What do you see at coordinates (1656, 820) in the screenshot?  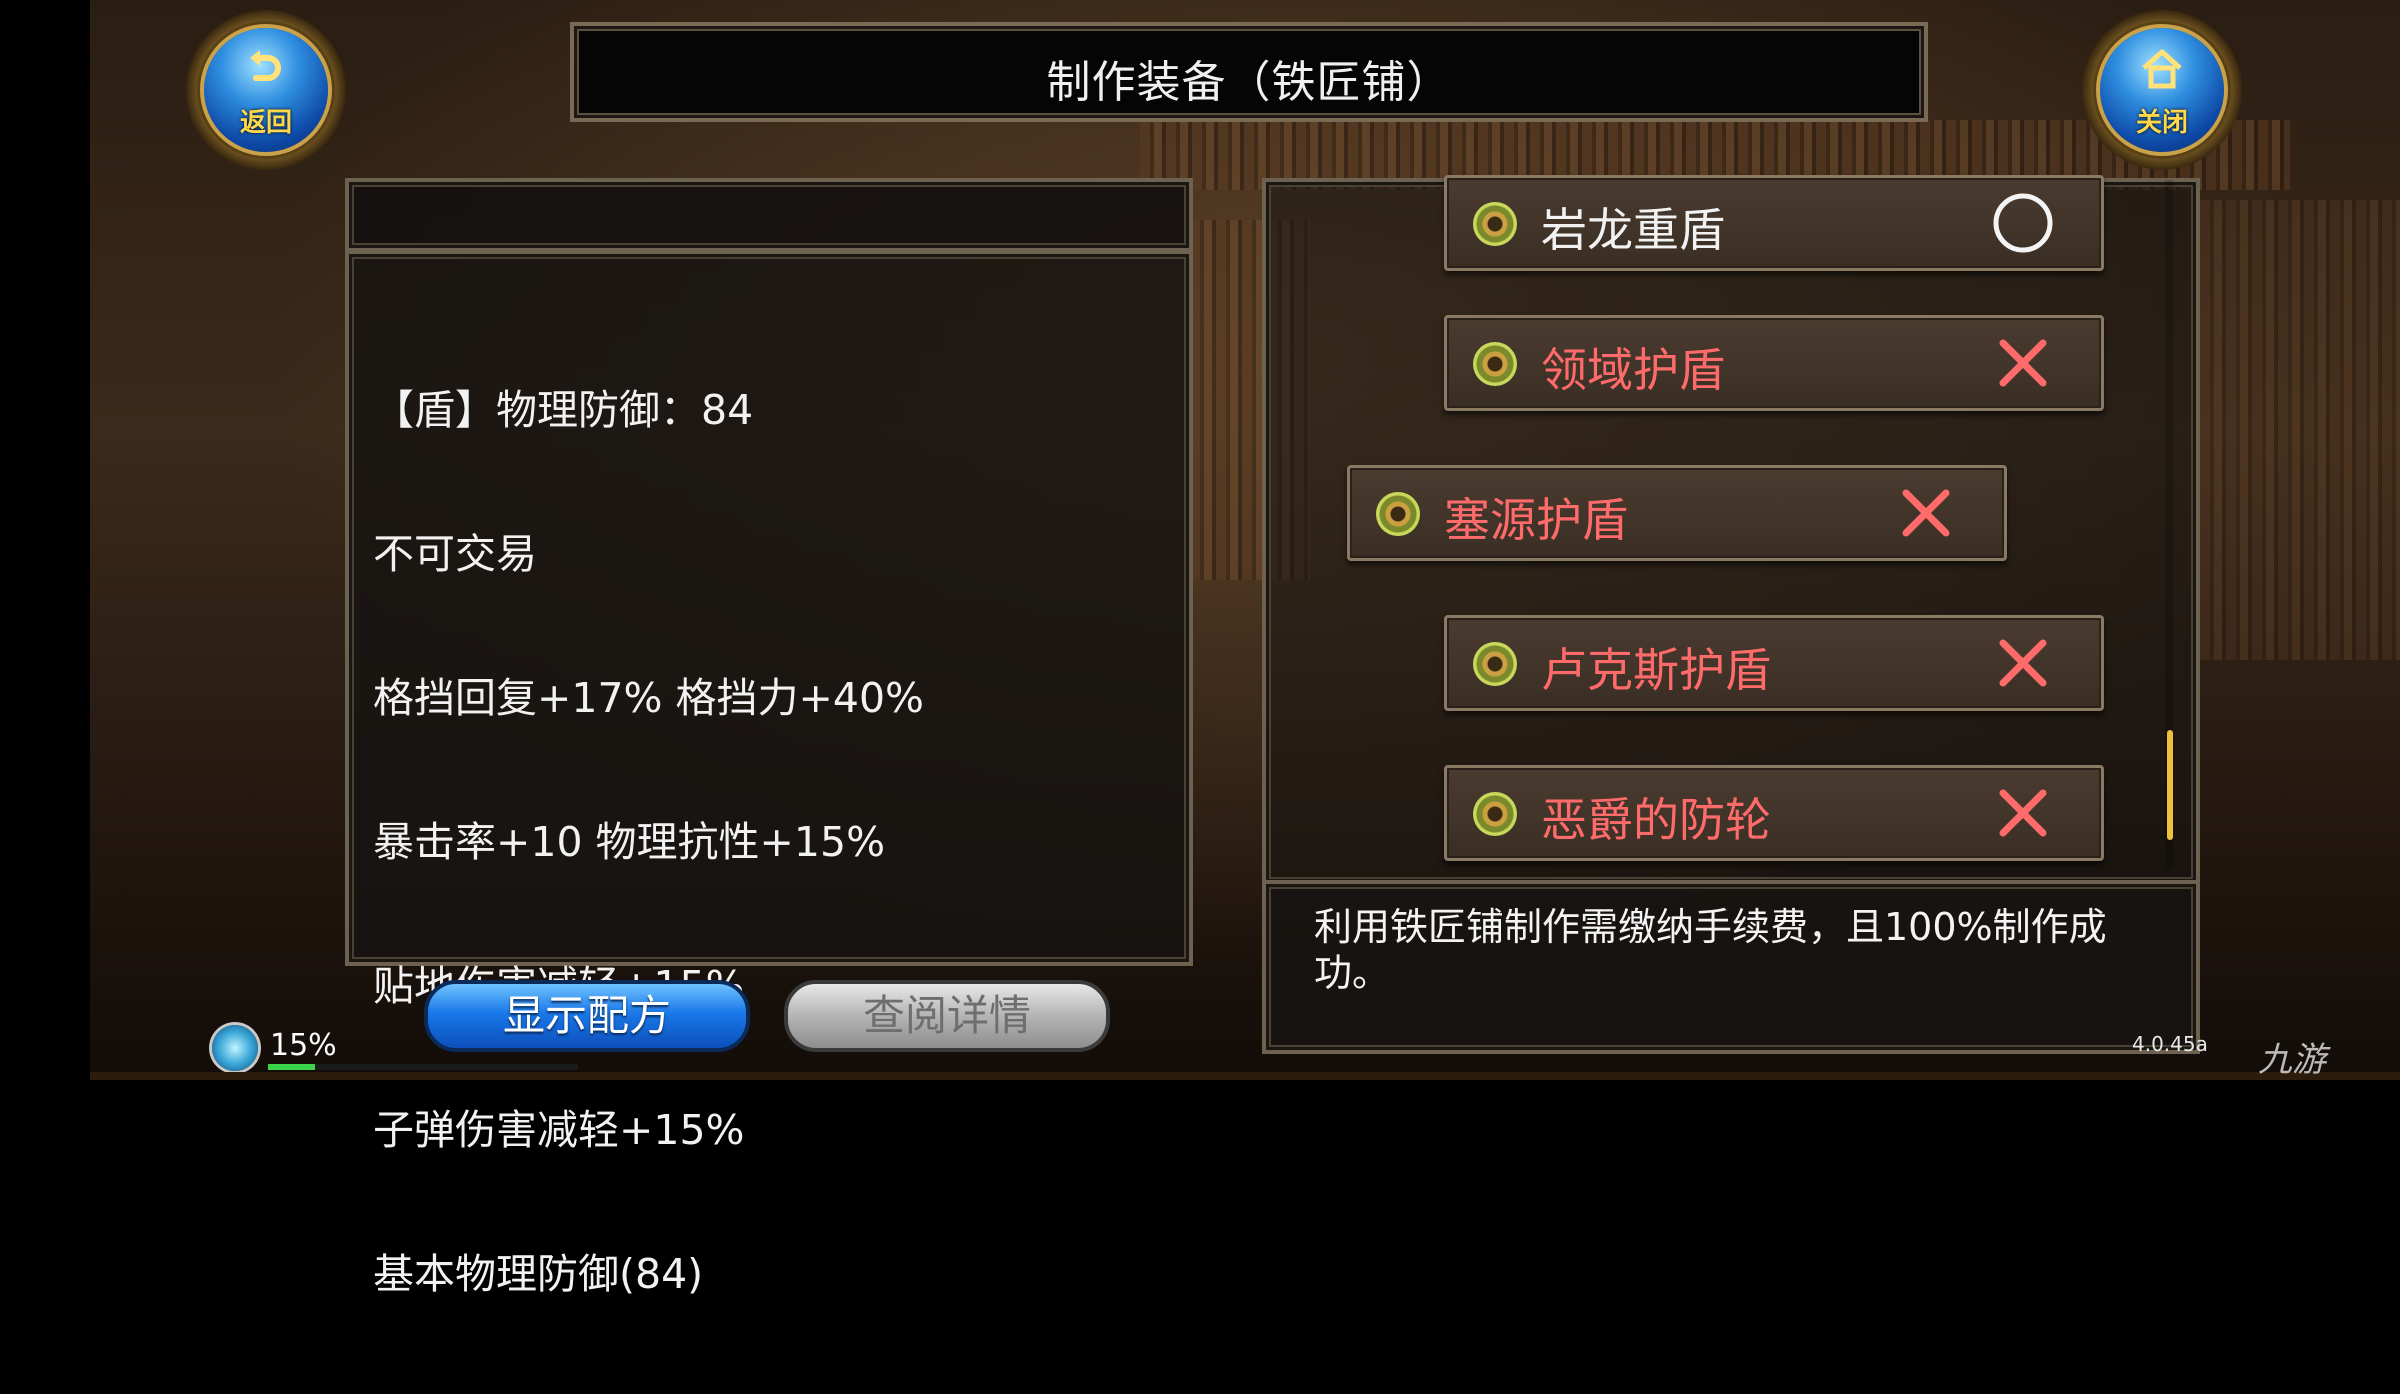 I see `recipe-item-name: 恶爵的防轮` at bounding box center [1656, 820].